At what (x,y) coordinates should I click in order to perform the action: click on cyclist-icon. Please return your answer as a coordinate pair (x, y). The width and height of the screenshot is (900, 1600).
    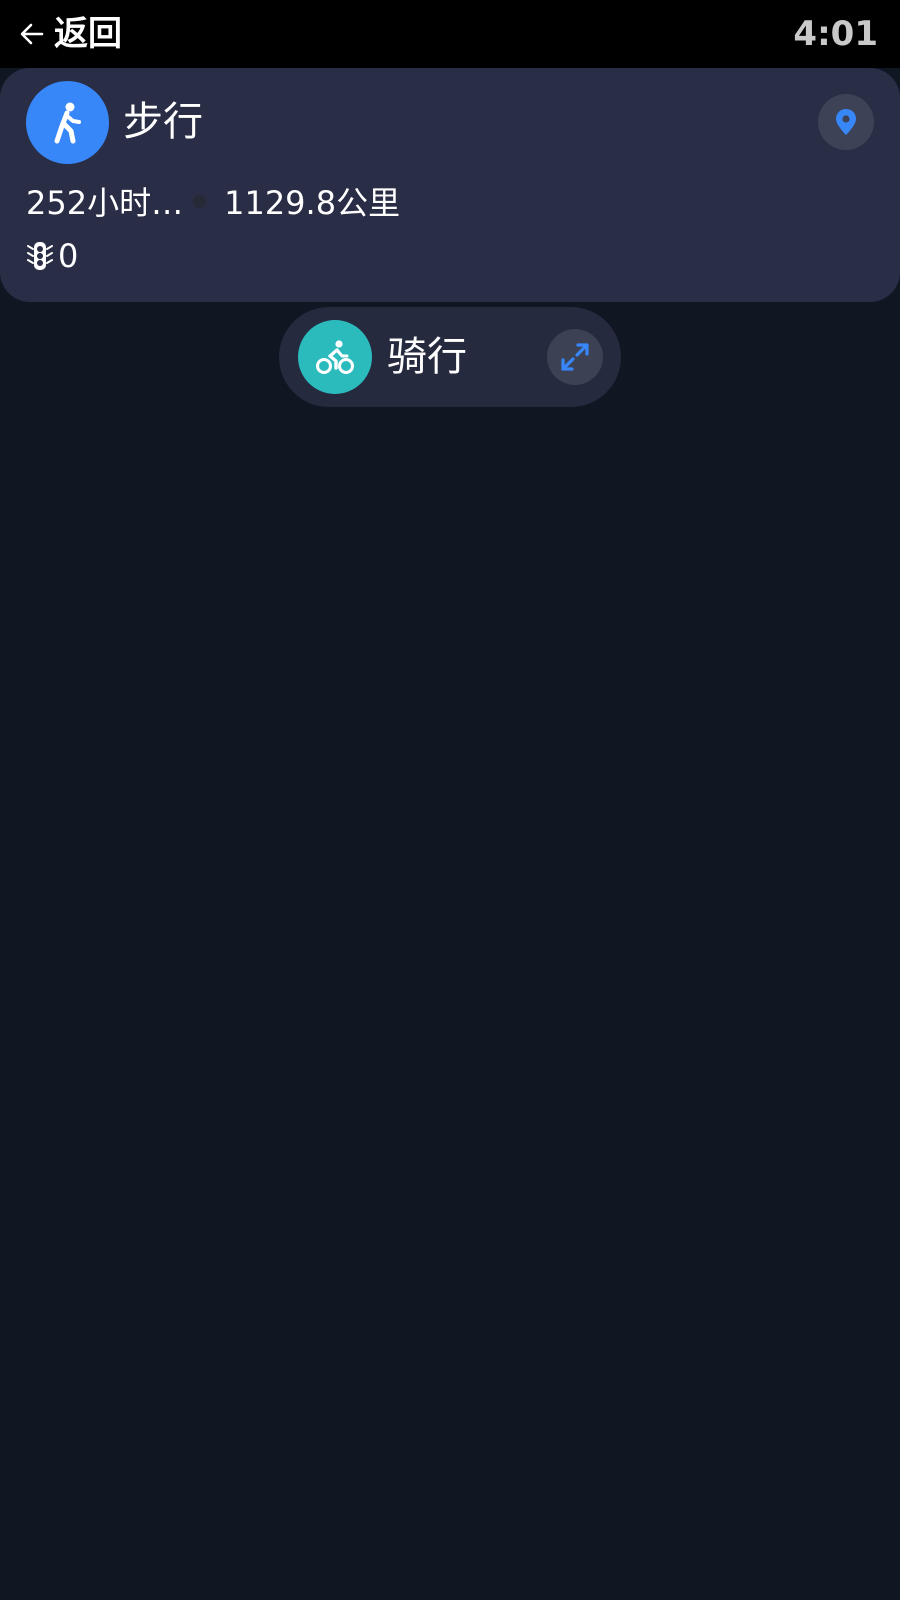
    Looking at the image, I should click on (335, 357).